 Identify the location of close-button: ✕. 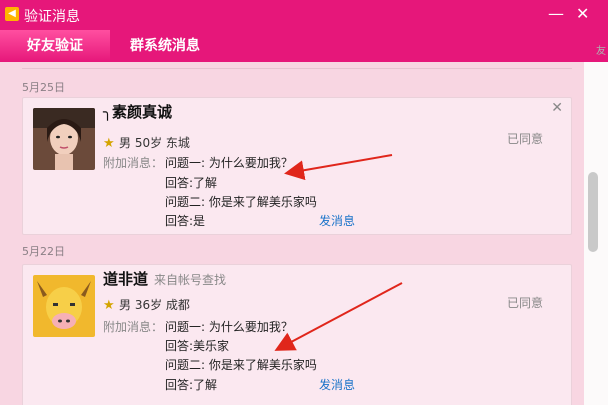
(582, 13).